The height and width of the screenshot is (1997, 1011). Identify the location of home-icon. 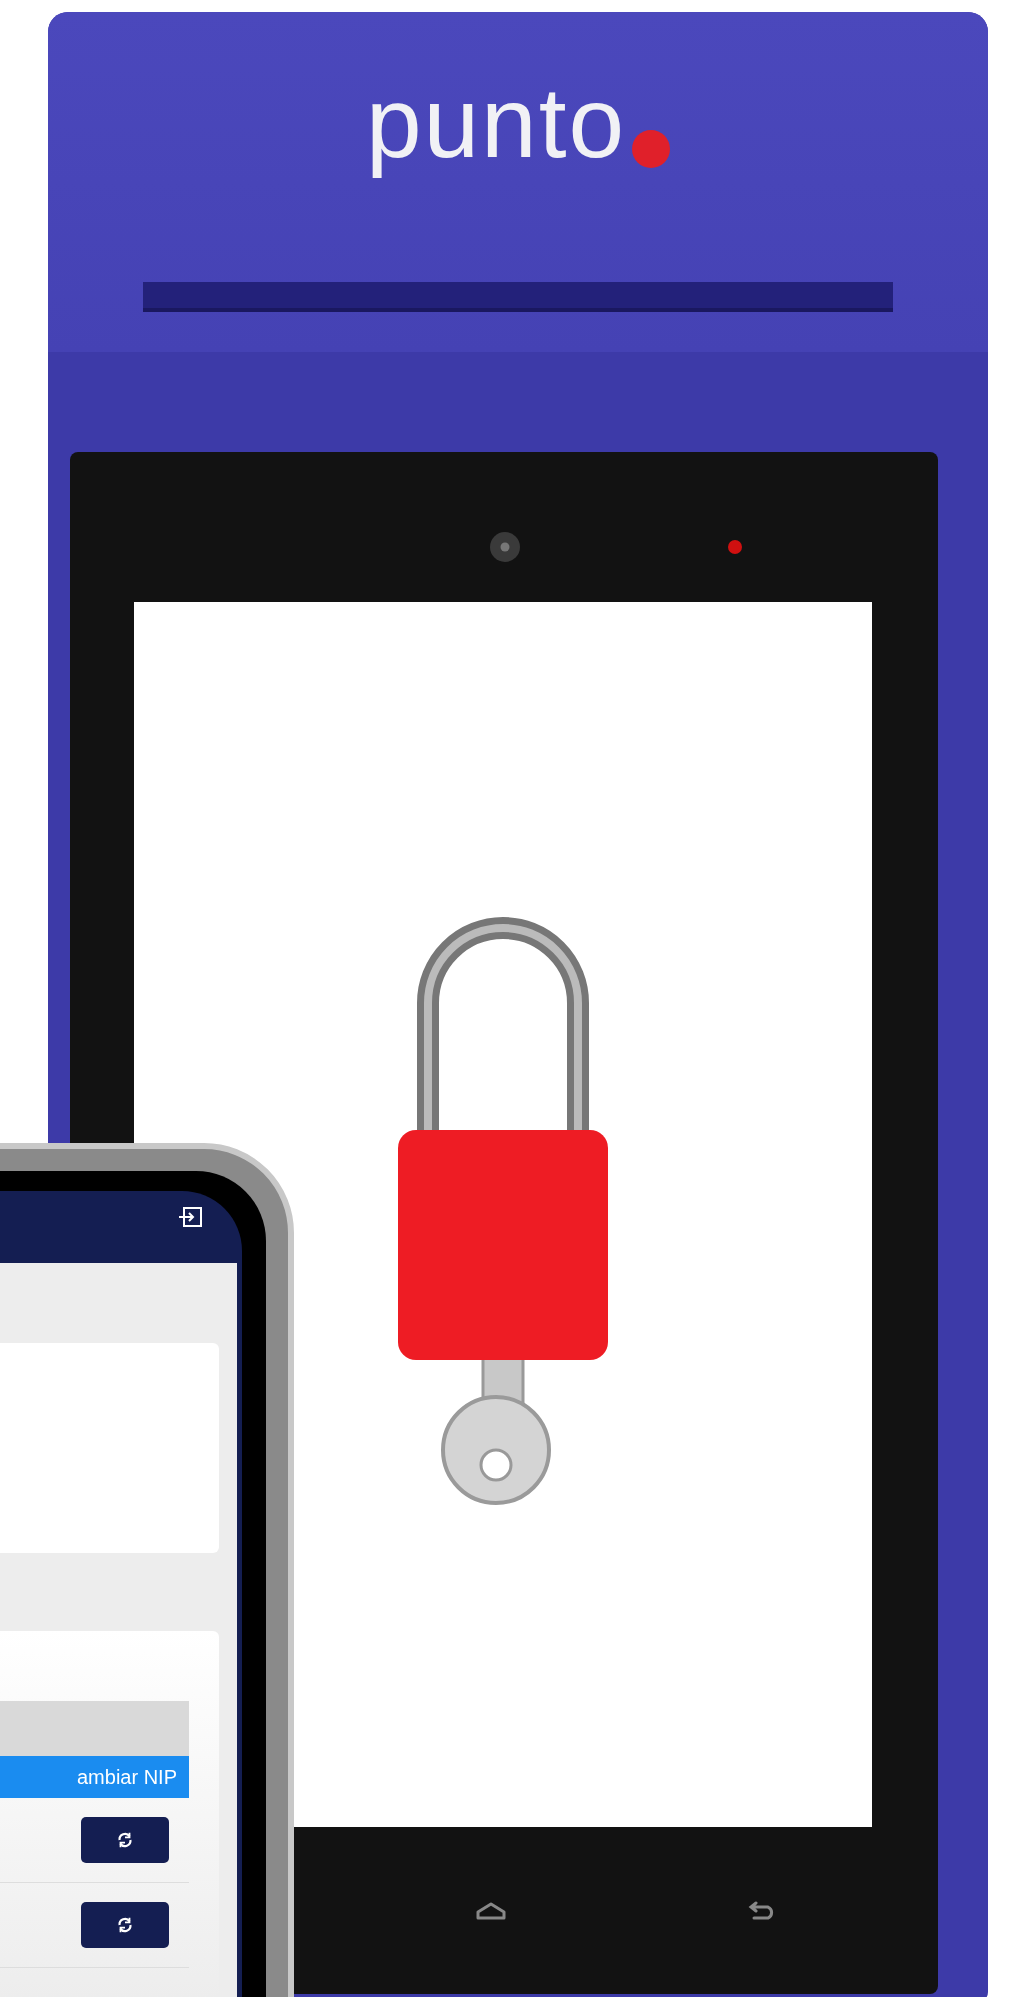
(491, 1910).